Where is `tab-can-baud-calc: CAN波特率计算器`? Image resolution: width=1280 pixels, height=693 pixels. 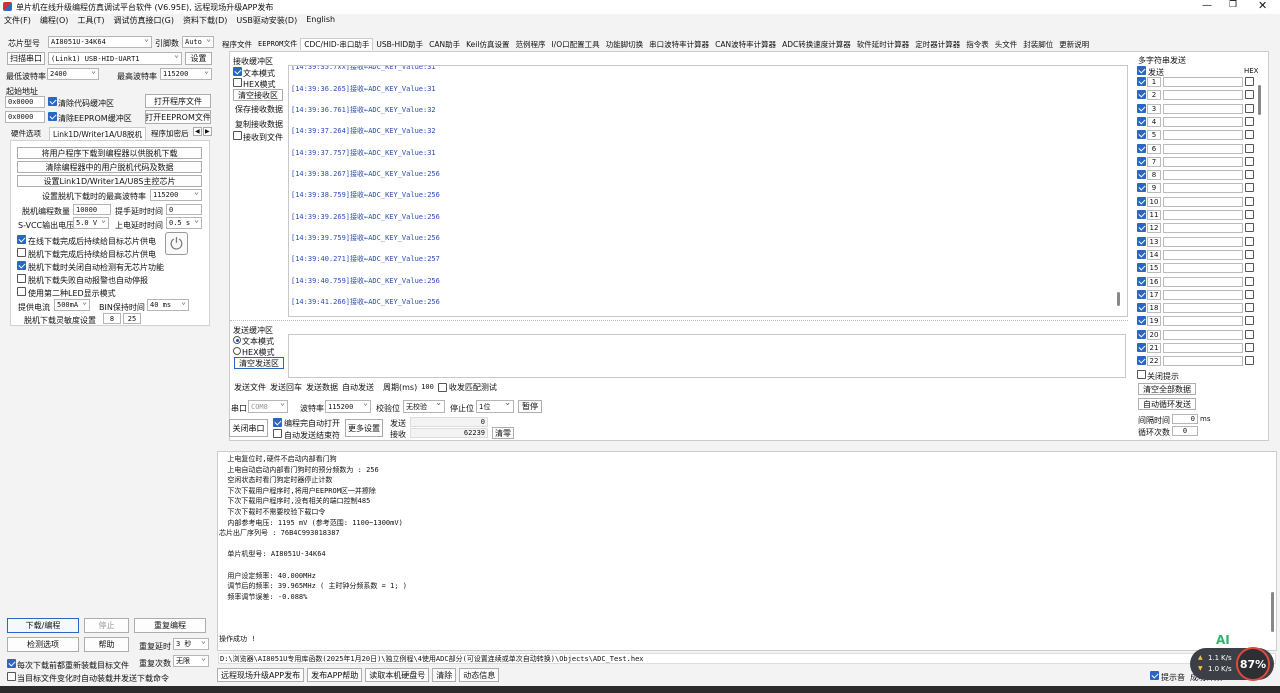 tab-can-baud-calc: CAN波特率计算器 is located at coordinates (745, 44).